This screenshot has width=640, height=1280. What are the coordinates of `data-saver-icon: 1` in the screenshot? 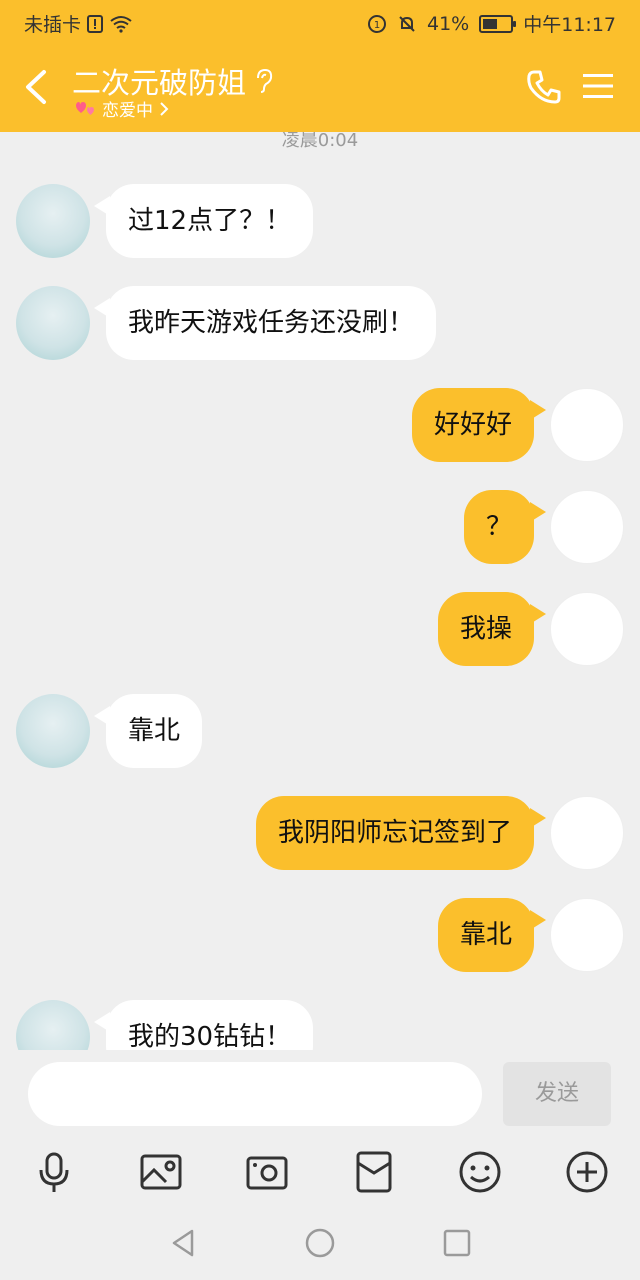 It's located at (377, 23).